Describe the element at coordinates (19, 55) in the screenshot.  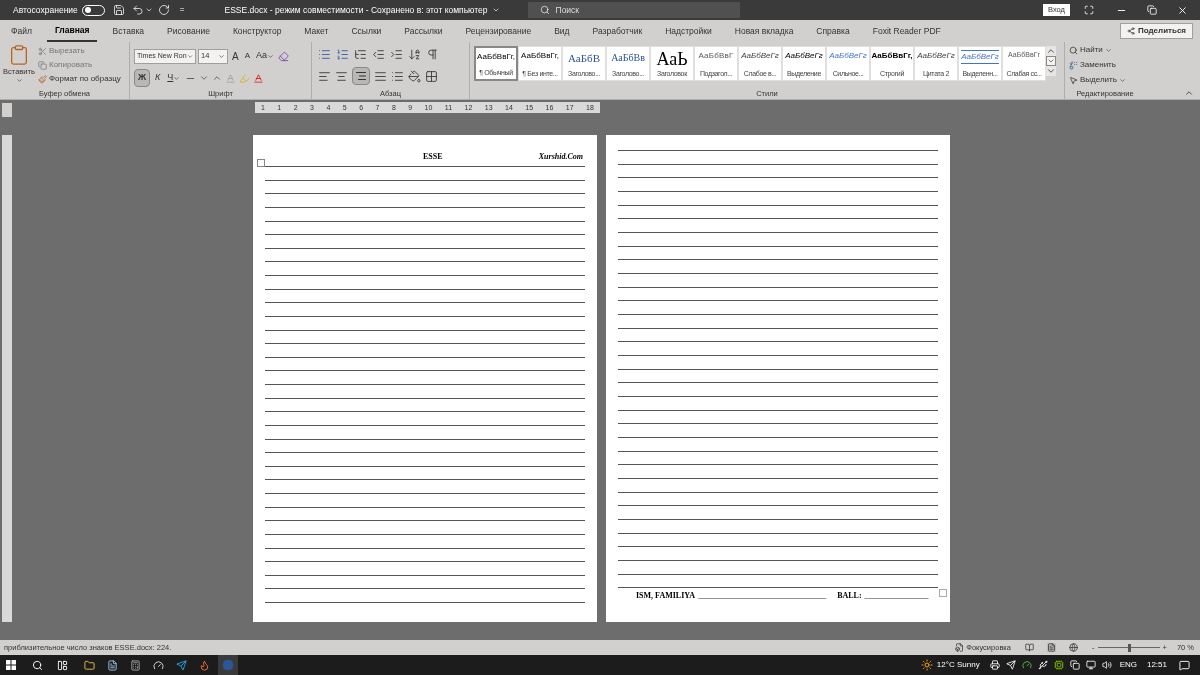
I see `clipboard-icon` at that location.